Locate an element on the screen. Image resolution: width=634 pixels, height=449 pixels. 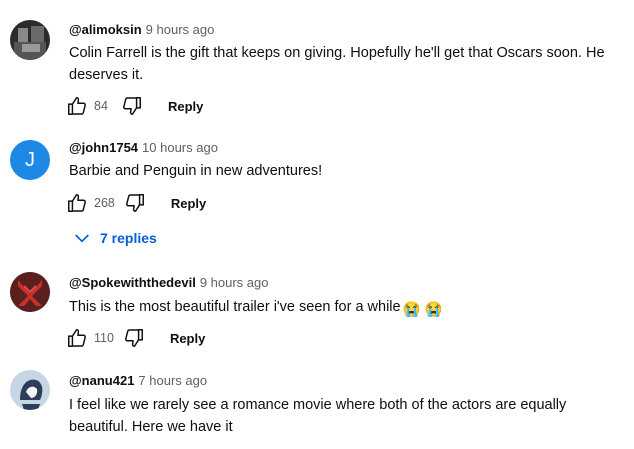
author-name: @nanu421 is located at coordinates (101, 380).